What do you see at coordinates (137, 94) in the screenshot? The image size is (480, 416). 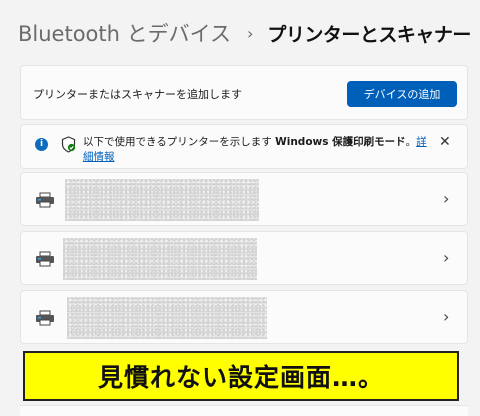 I see `add-device-label: プリンターまたはスキャナーを追加します` at bounding box center [137, 94].